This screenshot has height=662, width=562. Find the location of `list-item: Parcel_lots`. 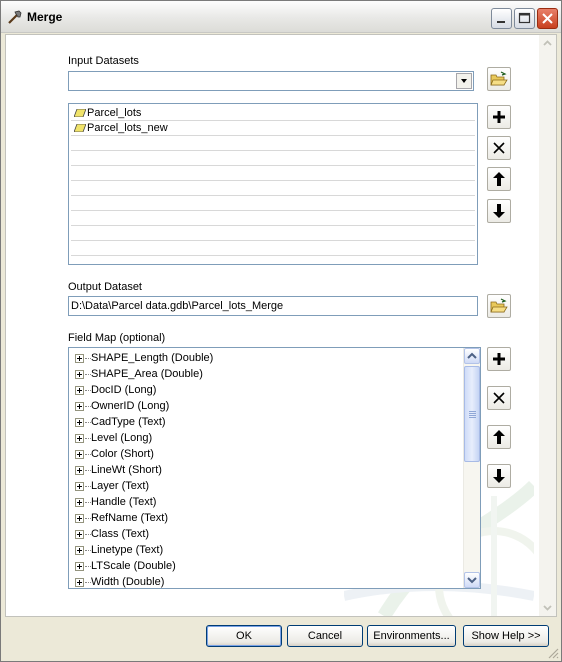

list-item: Parcel_lots is located at coordinates (273, 113).